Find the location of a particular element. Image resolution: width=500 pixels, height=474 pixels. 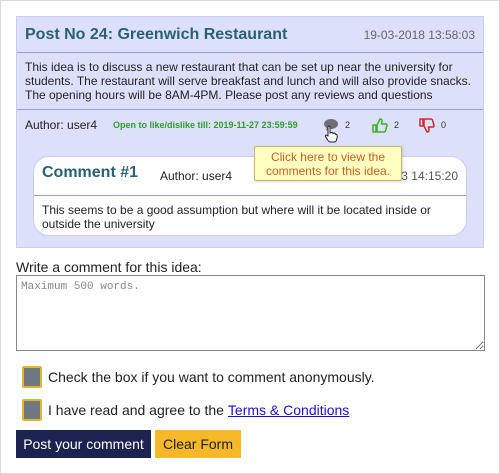

thumbs-up-icon is located at coordinates (380, 125).